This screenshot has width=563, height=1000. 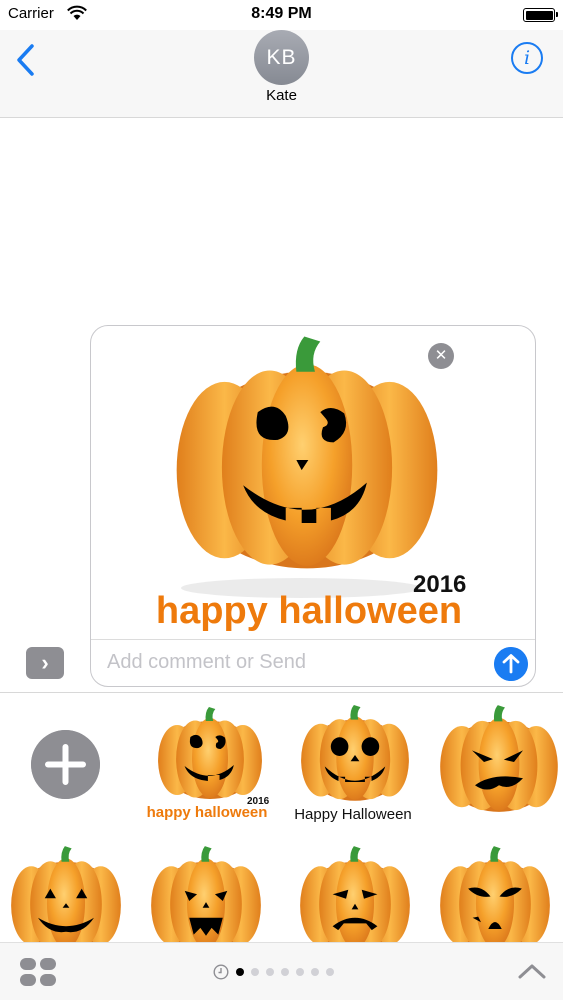 I want to click on send-button, so click(x=511, y=664).